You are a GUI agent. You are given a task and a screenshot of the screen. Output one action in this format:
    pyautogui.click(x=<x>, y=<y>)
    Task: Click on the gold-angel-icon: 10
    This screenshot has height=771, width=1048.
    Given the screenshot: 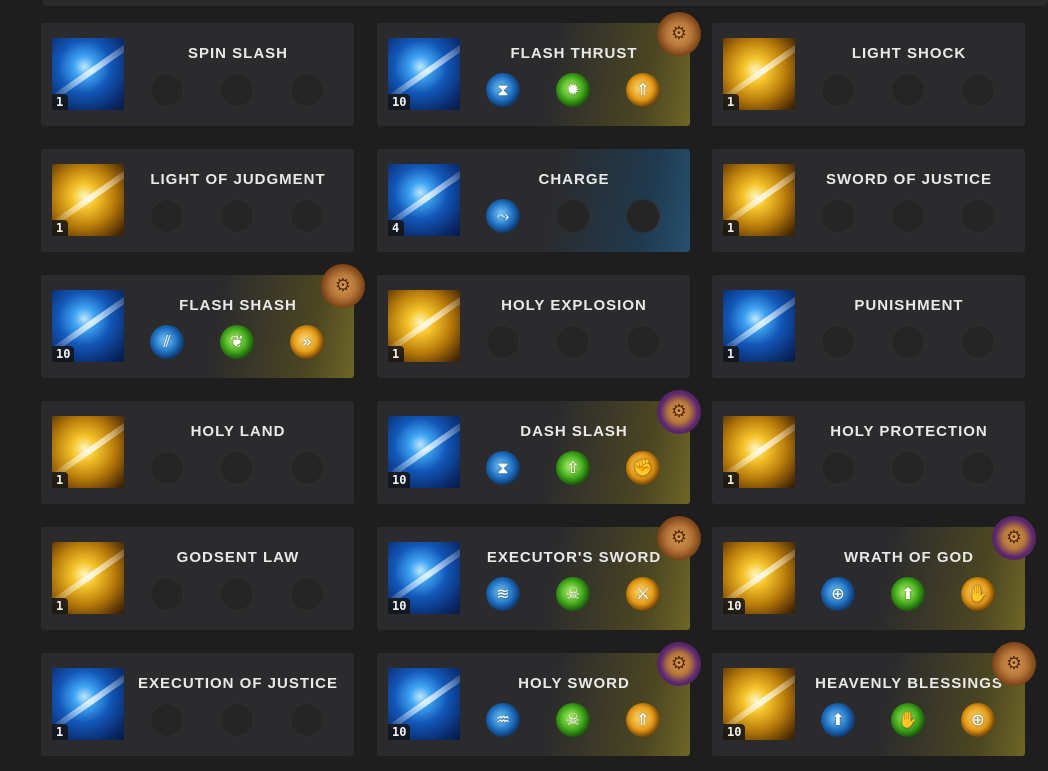 What is the action you would take?
    pyautogui.click(x=759, y=704)
    